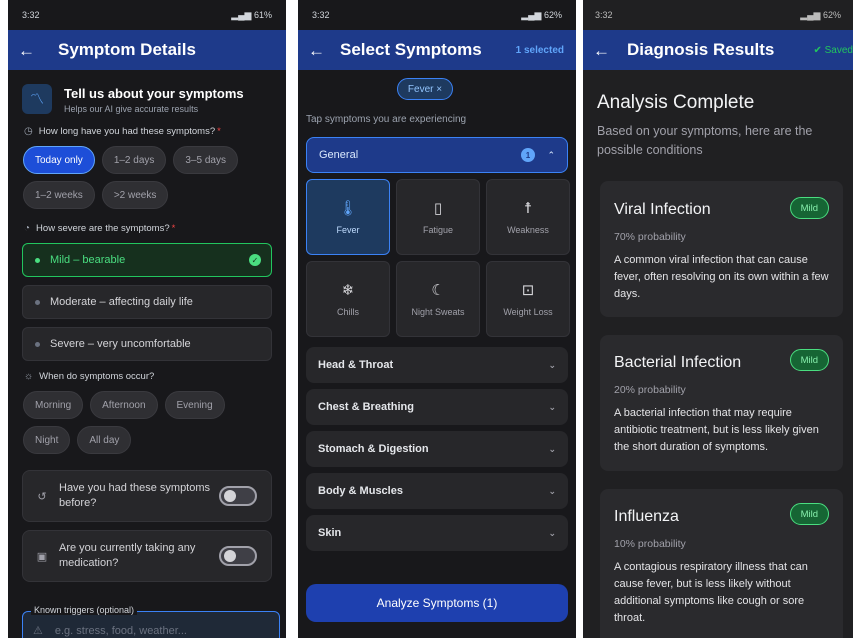 This screenshot has width=853, height=638. What do you see at coordinates (84, 610) in the screenshot?
I see `triggers-label: Known triggers (optional)` at bounding box center [84, 610].